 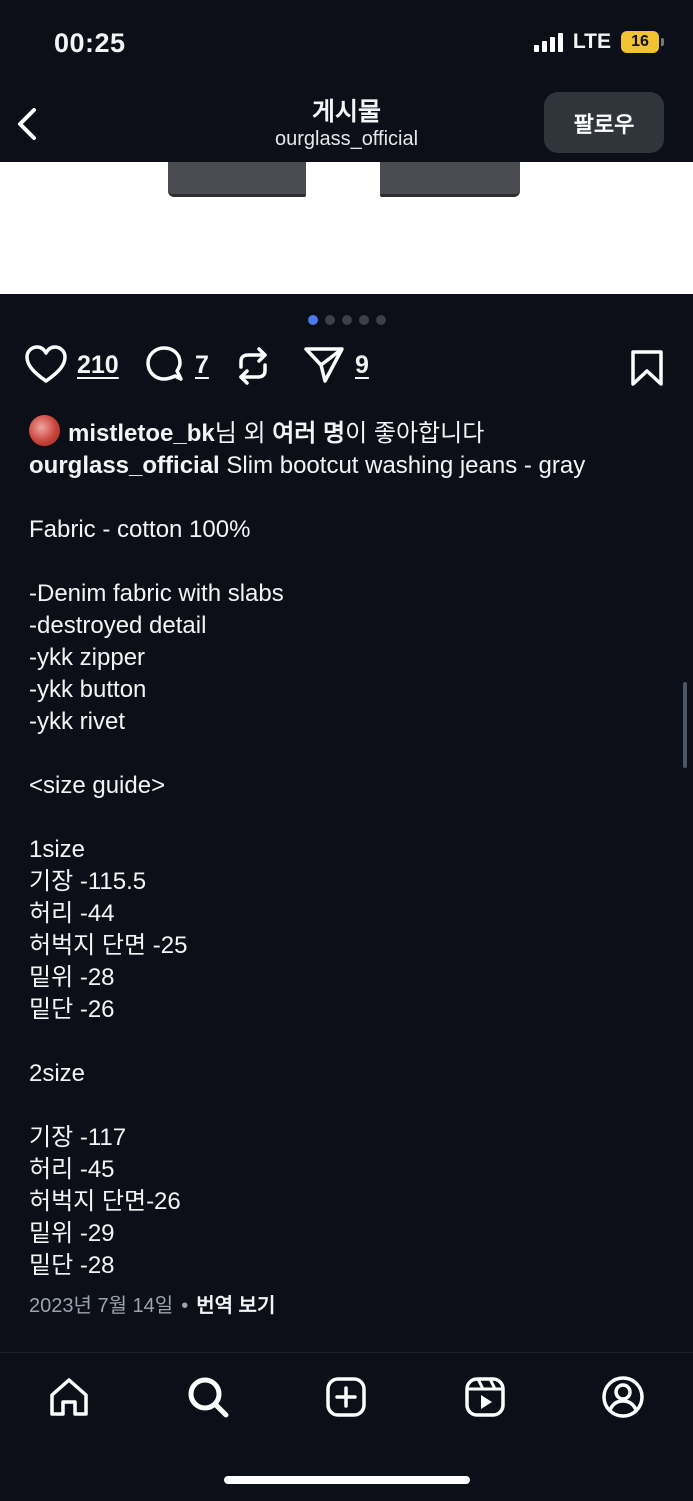 I want to click on caption-line: 밑단 -26, so click(x=72, y=1009).